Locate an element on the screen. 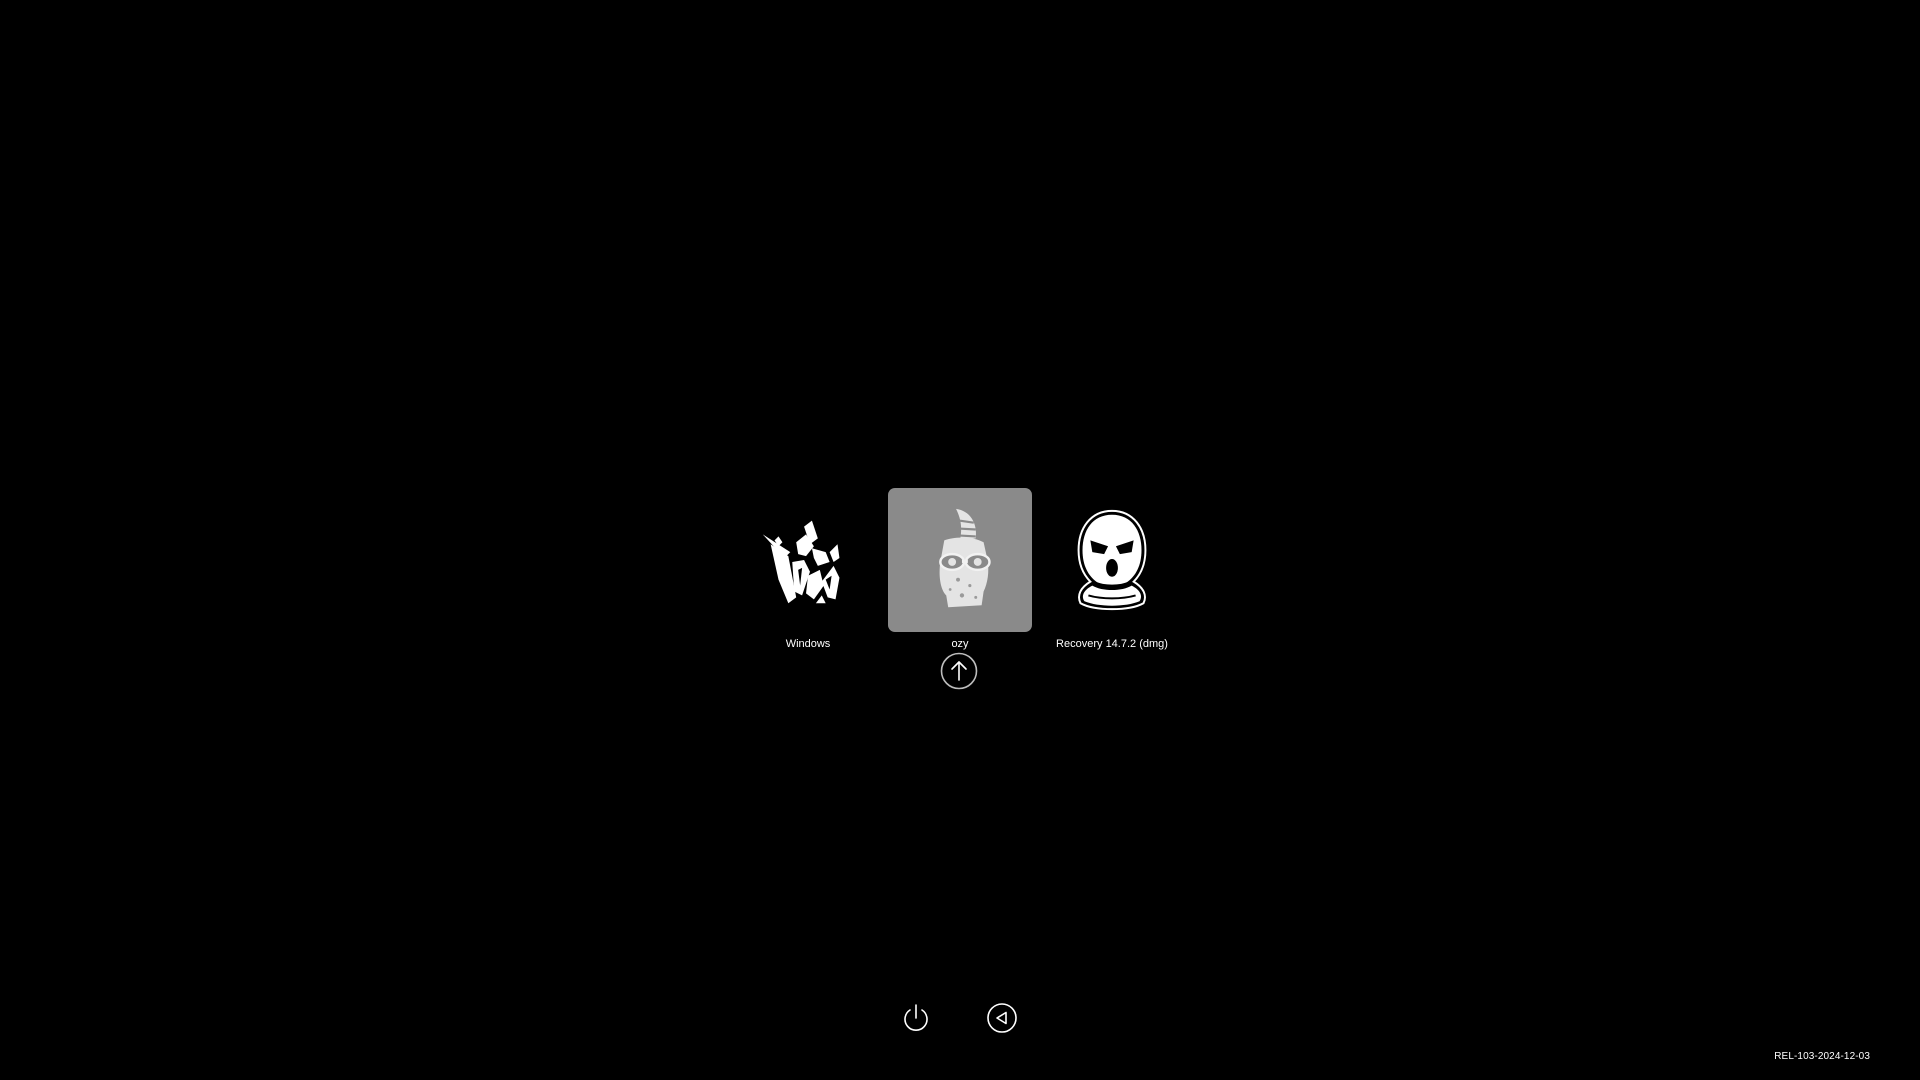 The image size is (1920, 1080). boot-entry-ozy: ozy is located at coordinates (960, 569).